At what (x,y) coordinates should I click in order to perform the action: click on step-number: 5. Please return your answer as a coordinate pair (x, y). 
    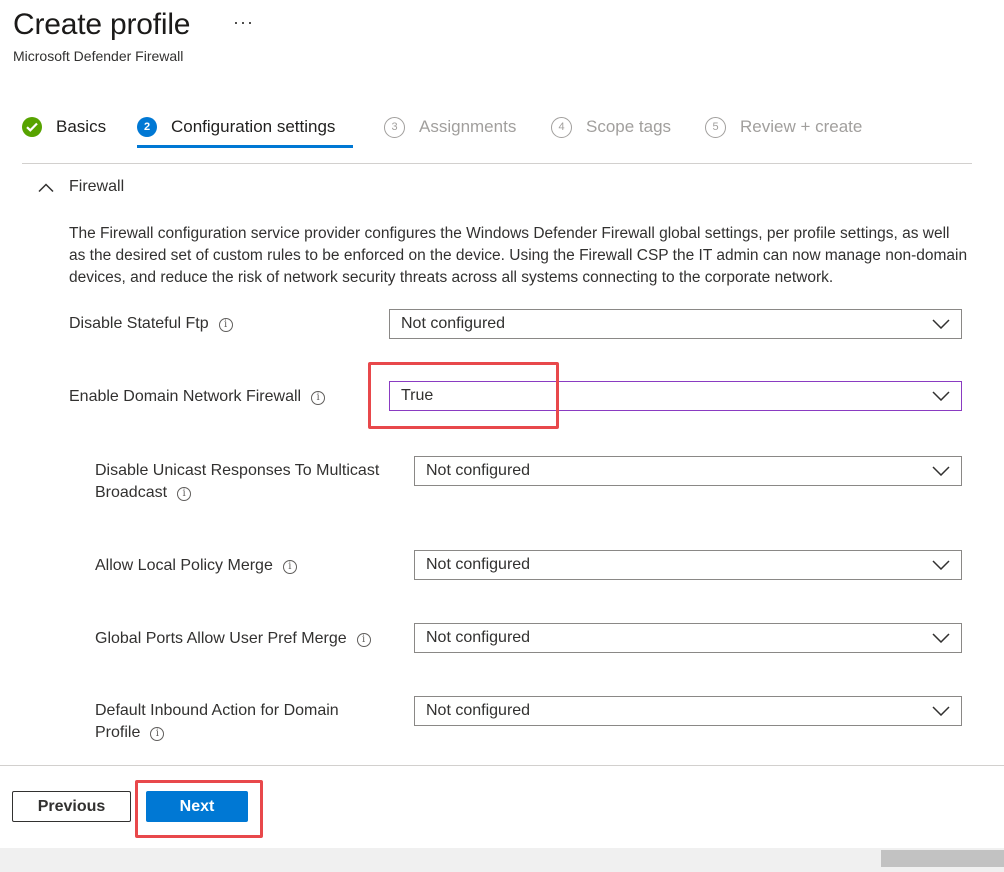
    Looking at the image, I should click on (715, 127).